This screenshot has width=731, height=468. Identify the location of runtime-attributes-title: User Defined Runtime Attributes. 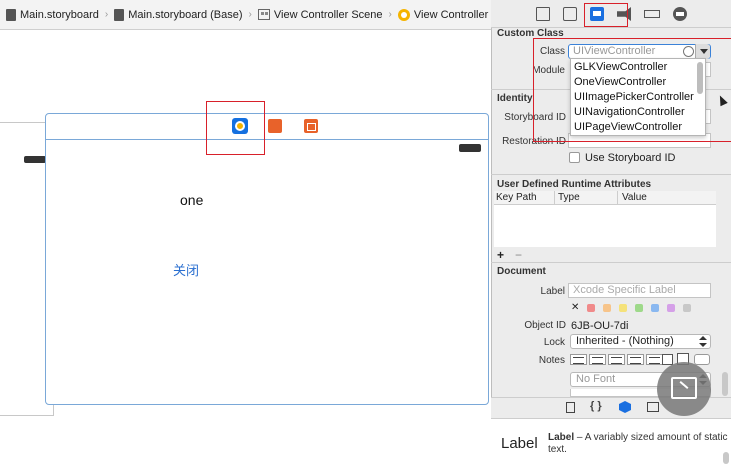
(574, 184).